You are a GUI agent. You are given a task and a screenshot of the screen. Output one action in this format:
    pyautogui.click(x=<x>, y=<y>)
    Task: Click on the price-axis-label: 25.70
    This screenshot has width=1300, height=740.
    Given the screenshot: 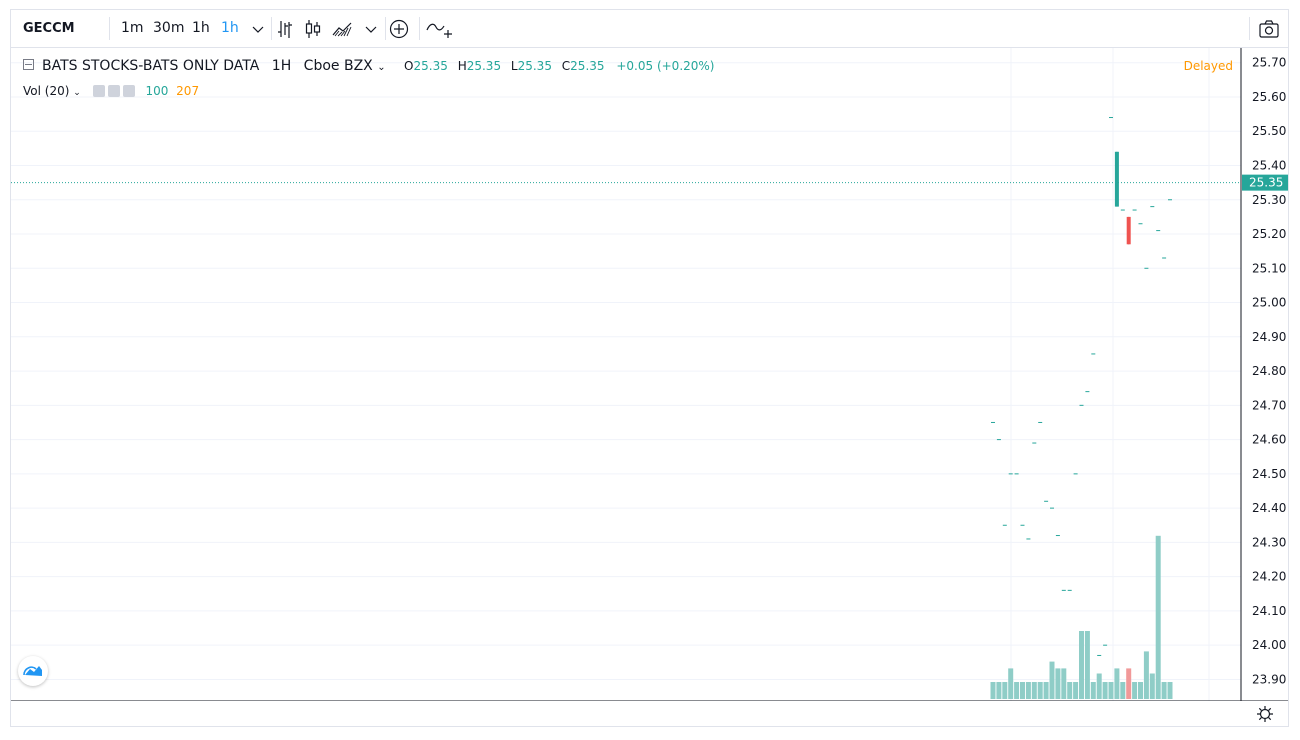 What is the action you would take?
    pyautogui.click(x=1269, y=63)
    